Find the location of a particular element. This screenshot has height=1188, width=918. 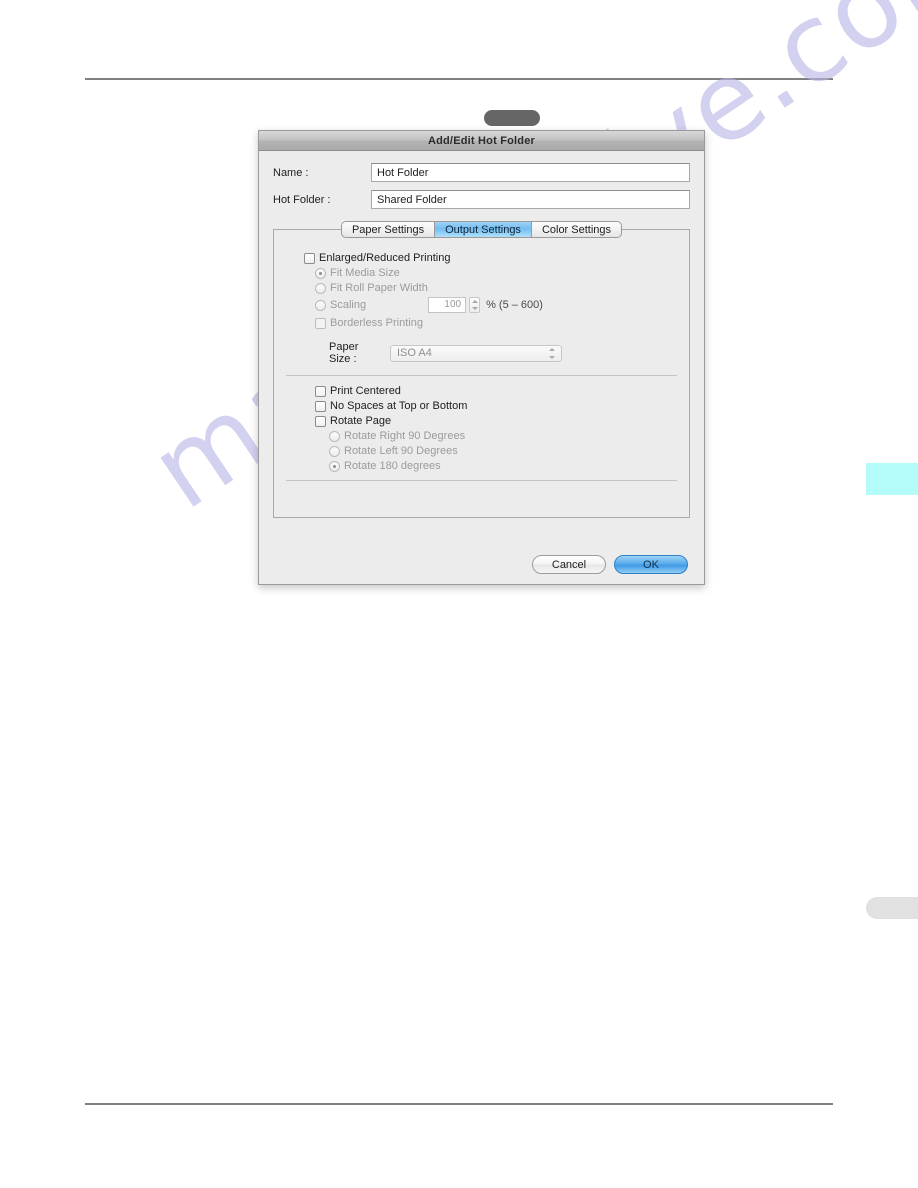

hot-folder-label: Hot Folder : is located at coordinates (302, 199).